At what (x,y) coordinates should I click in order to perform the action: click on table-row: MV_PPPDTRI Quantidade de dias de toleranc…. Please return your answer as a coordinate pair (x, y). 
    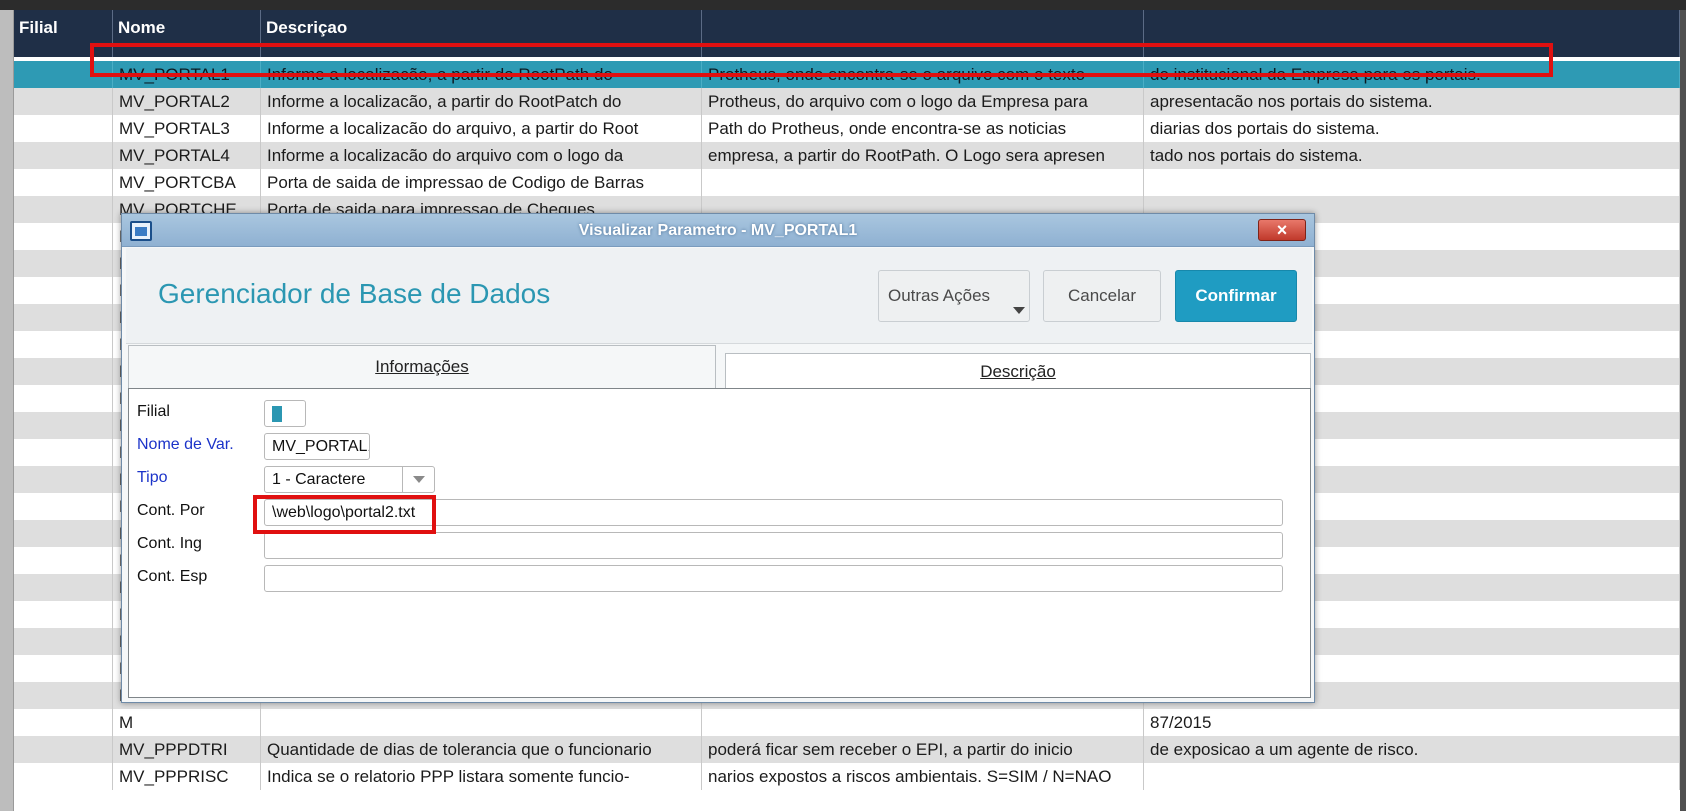
    Looking at the image, I should click on (847, 749).